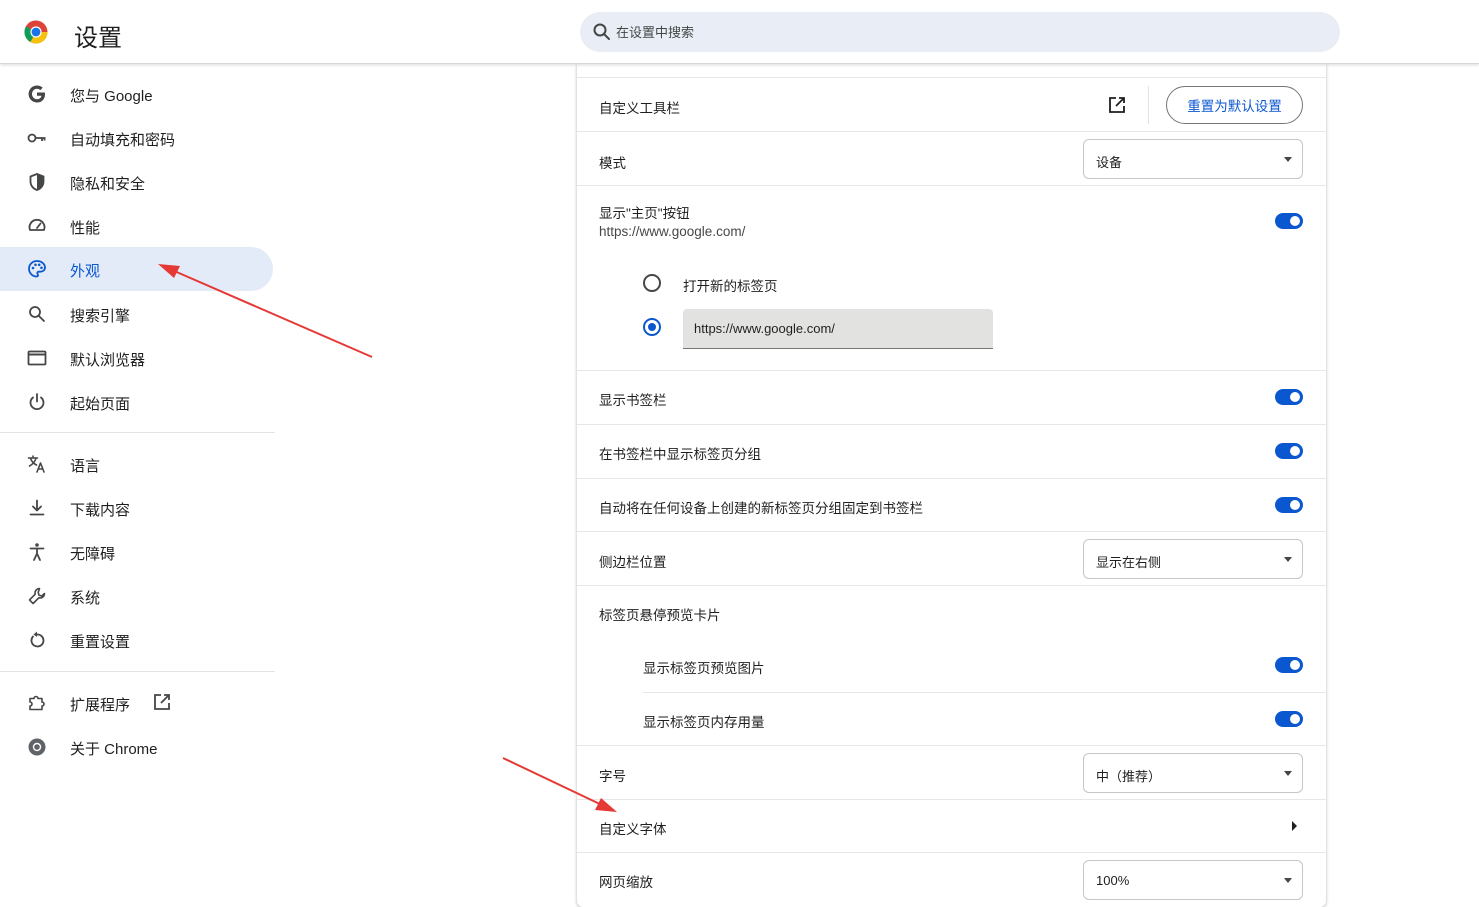  What do you see at coordinates (1289, 451) in the screenshot?
I see `tab-groups-bar-toggle` at bounding box center [1289, 451].